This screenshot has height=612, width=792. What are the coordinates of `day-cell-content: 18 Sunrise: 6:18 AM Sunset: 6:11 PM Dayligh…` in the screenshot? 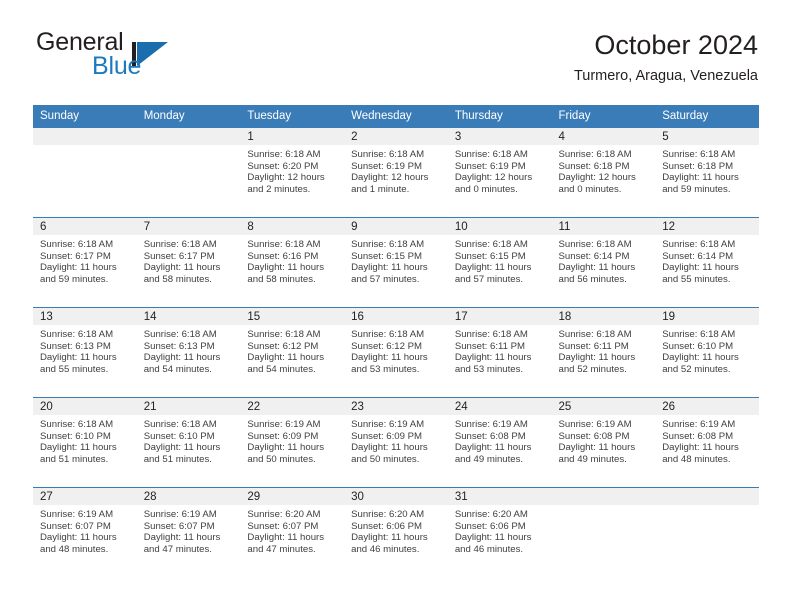 It's located at (603, 352).